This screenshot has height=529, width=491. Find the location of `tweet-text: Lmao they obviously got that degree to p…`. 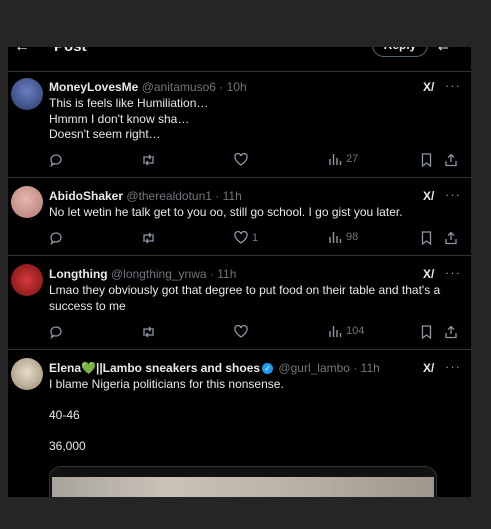

tweet-text: Lmao they obviously got that degree to p… is located at coordinates (254, 298).